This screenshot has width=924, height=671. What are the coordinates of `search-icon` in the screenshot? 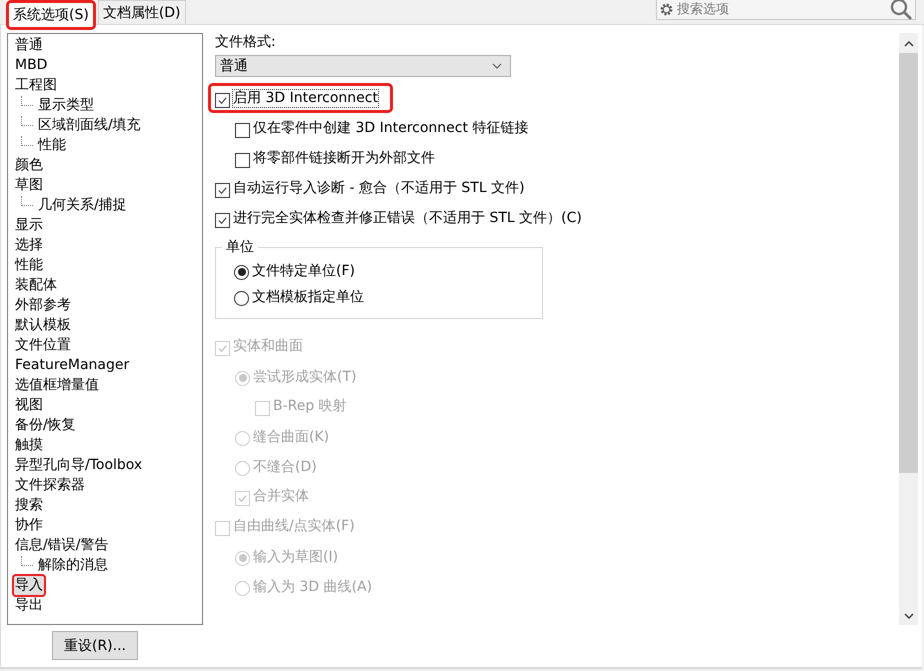 It's located at (901, 10).